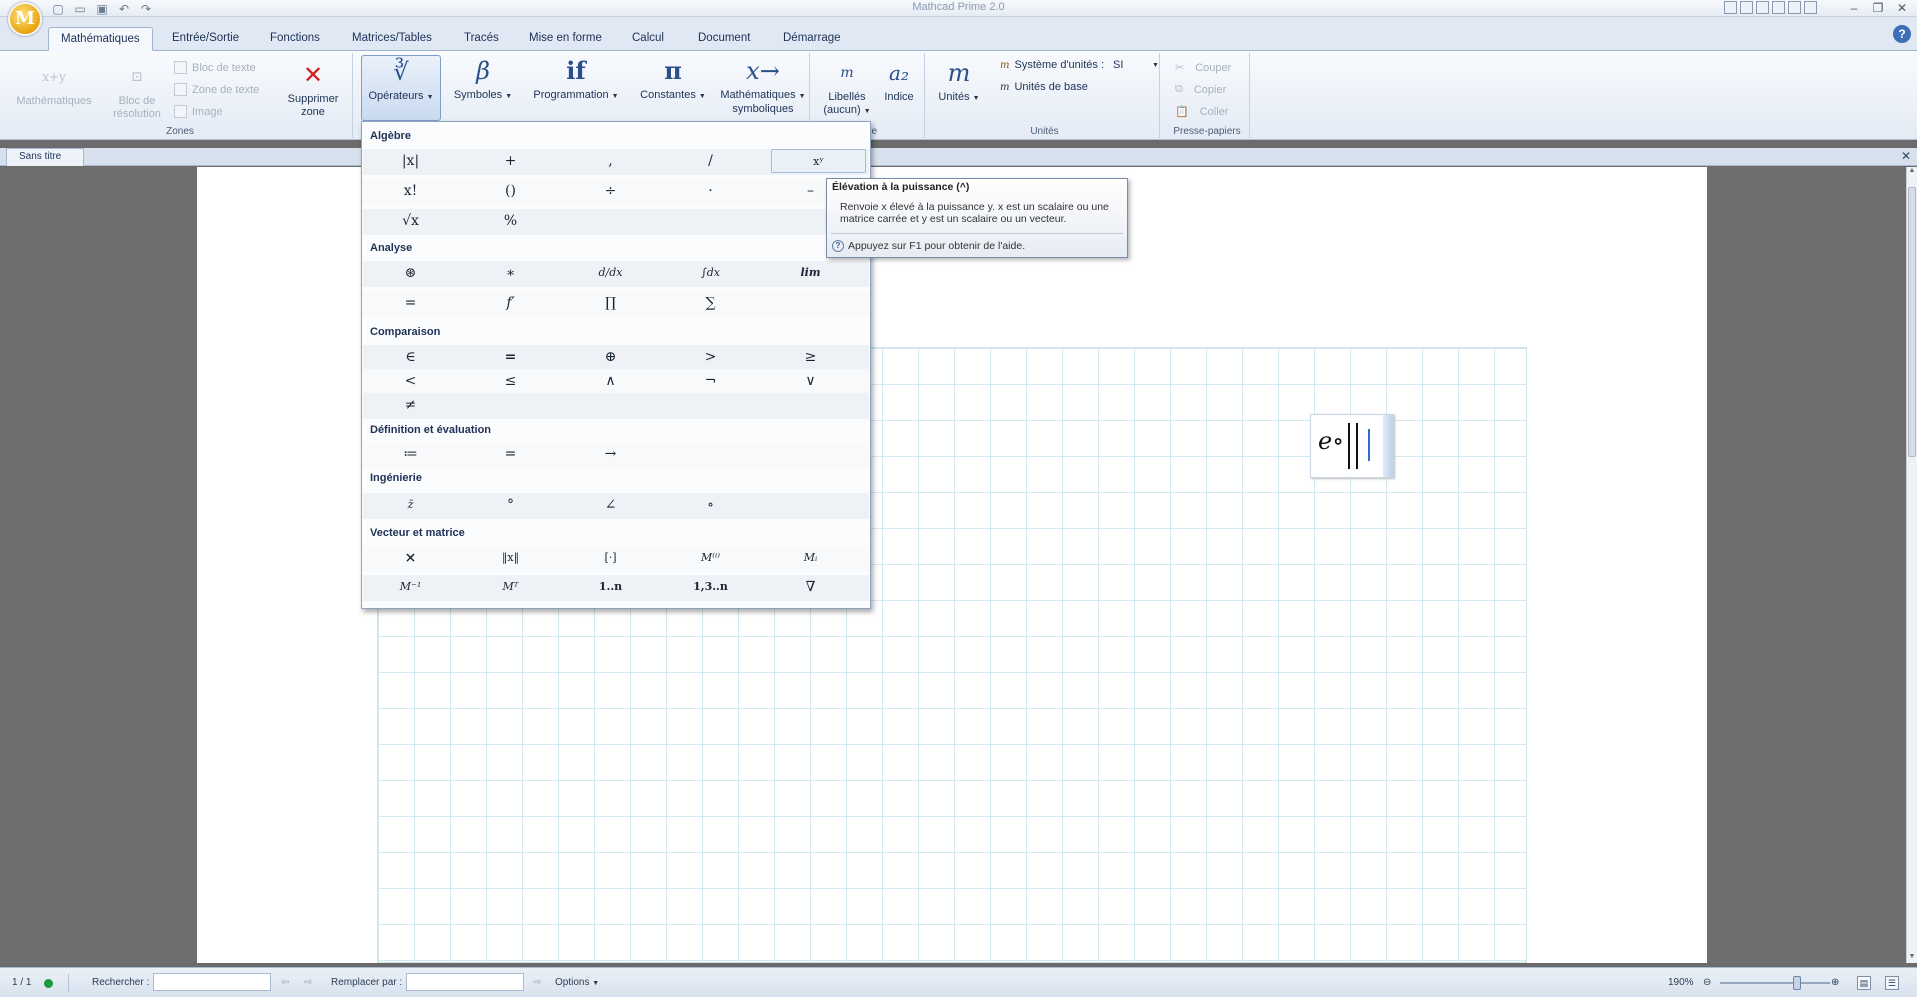  What do you see at coordinates (483, 80) in the screenshot?
I see `symbols-button: β Symboles ▼` at bounding box center [483, 80].